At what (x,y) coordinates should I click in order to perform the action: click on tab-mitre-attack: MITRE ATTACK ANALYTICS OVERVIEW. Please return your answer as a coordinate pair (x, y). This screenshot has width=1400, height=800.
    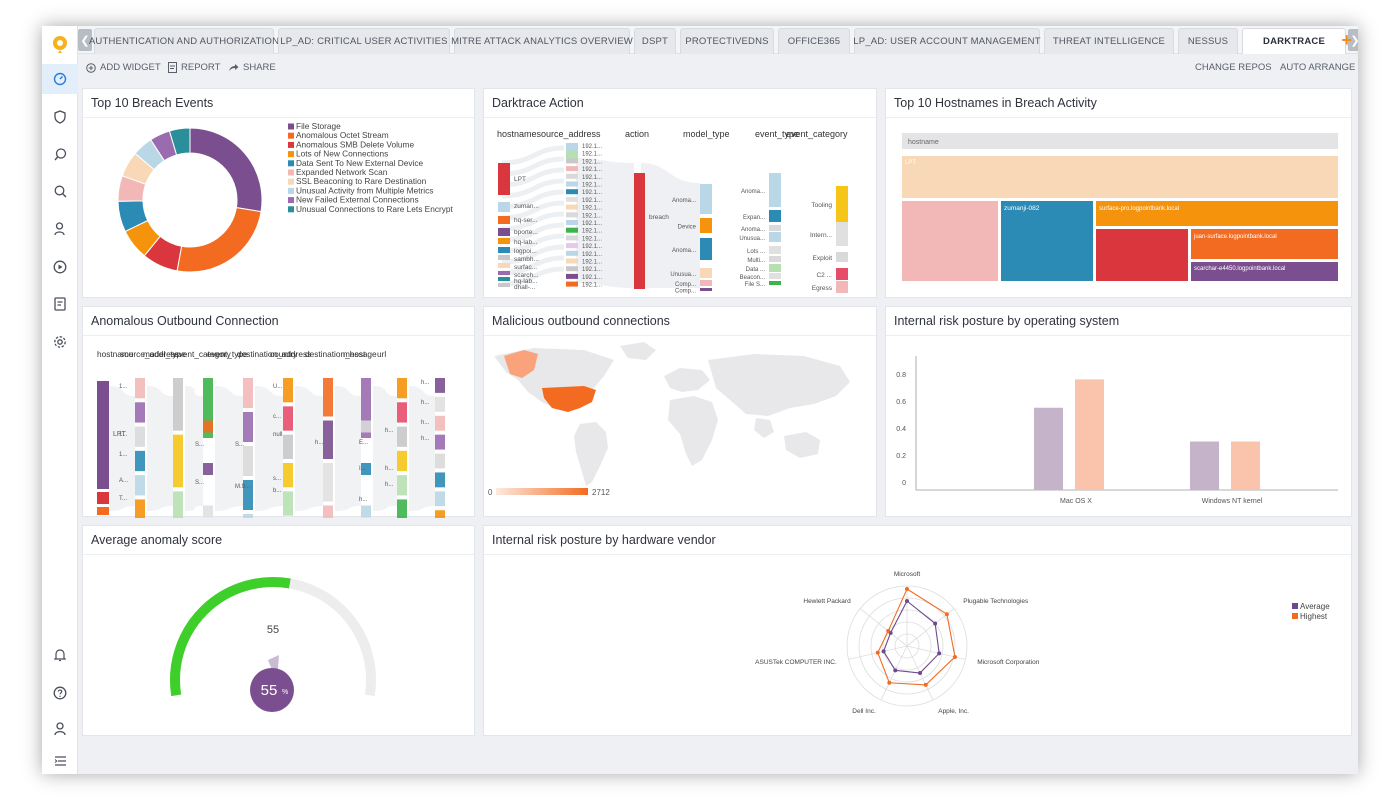
    Looking at the image, I should click on (542, 41).